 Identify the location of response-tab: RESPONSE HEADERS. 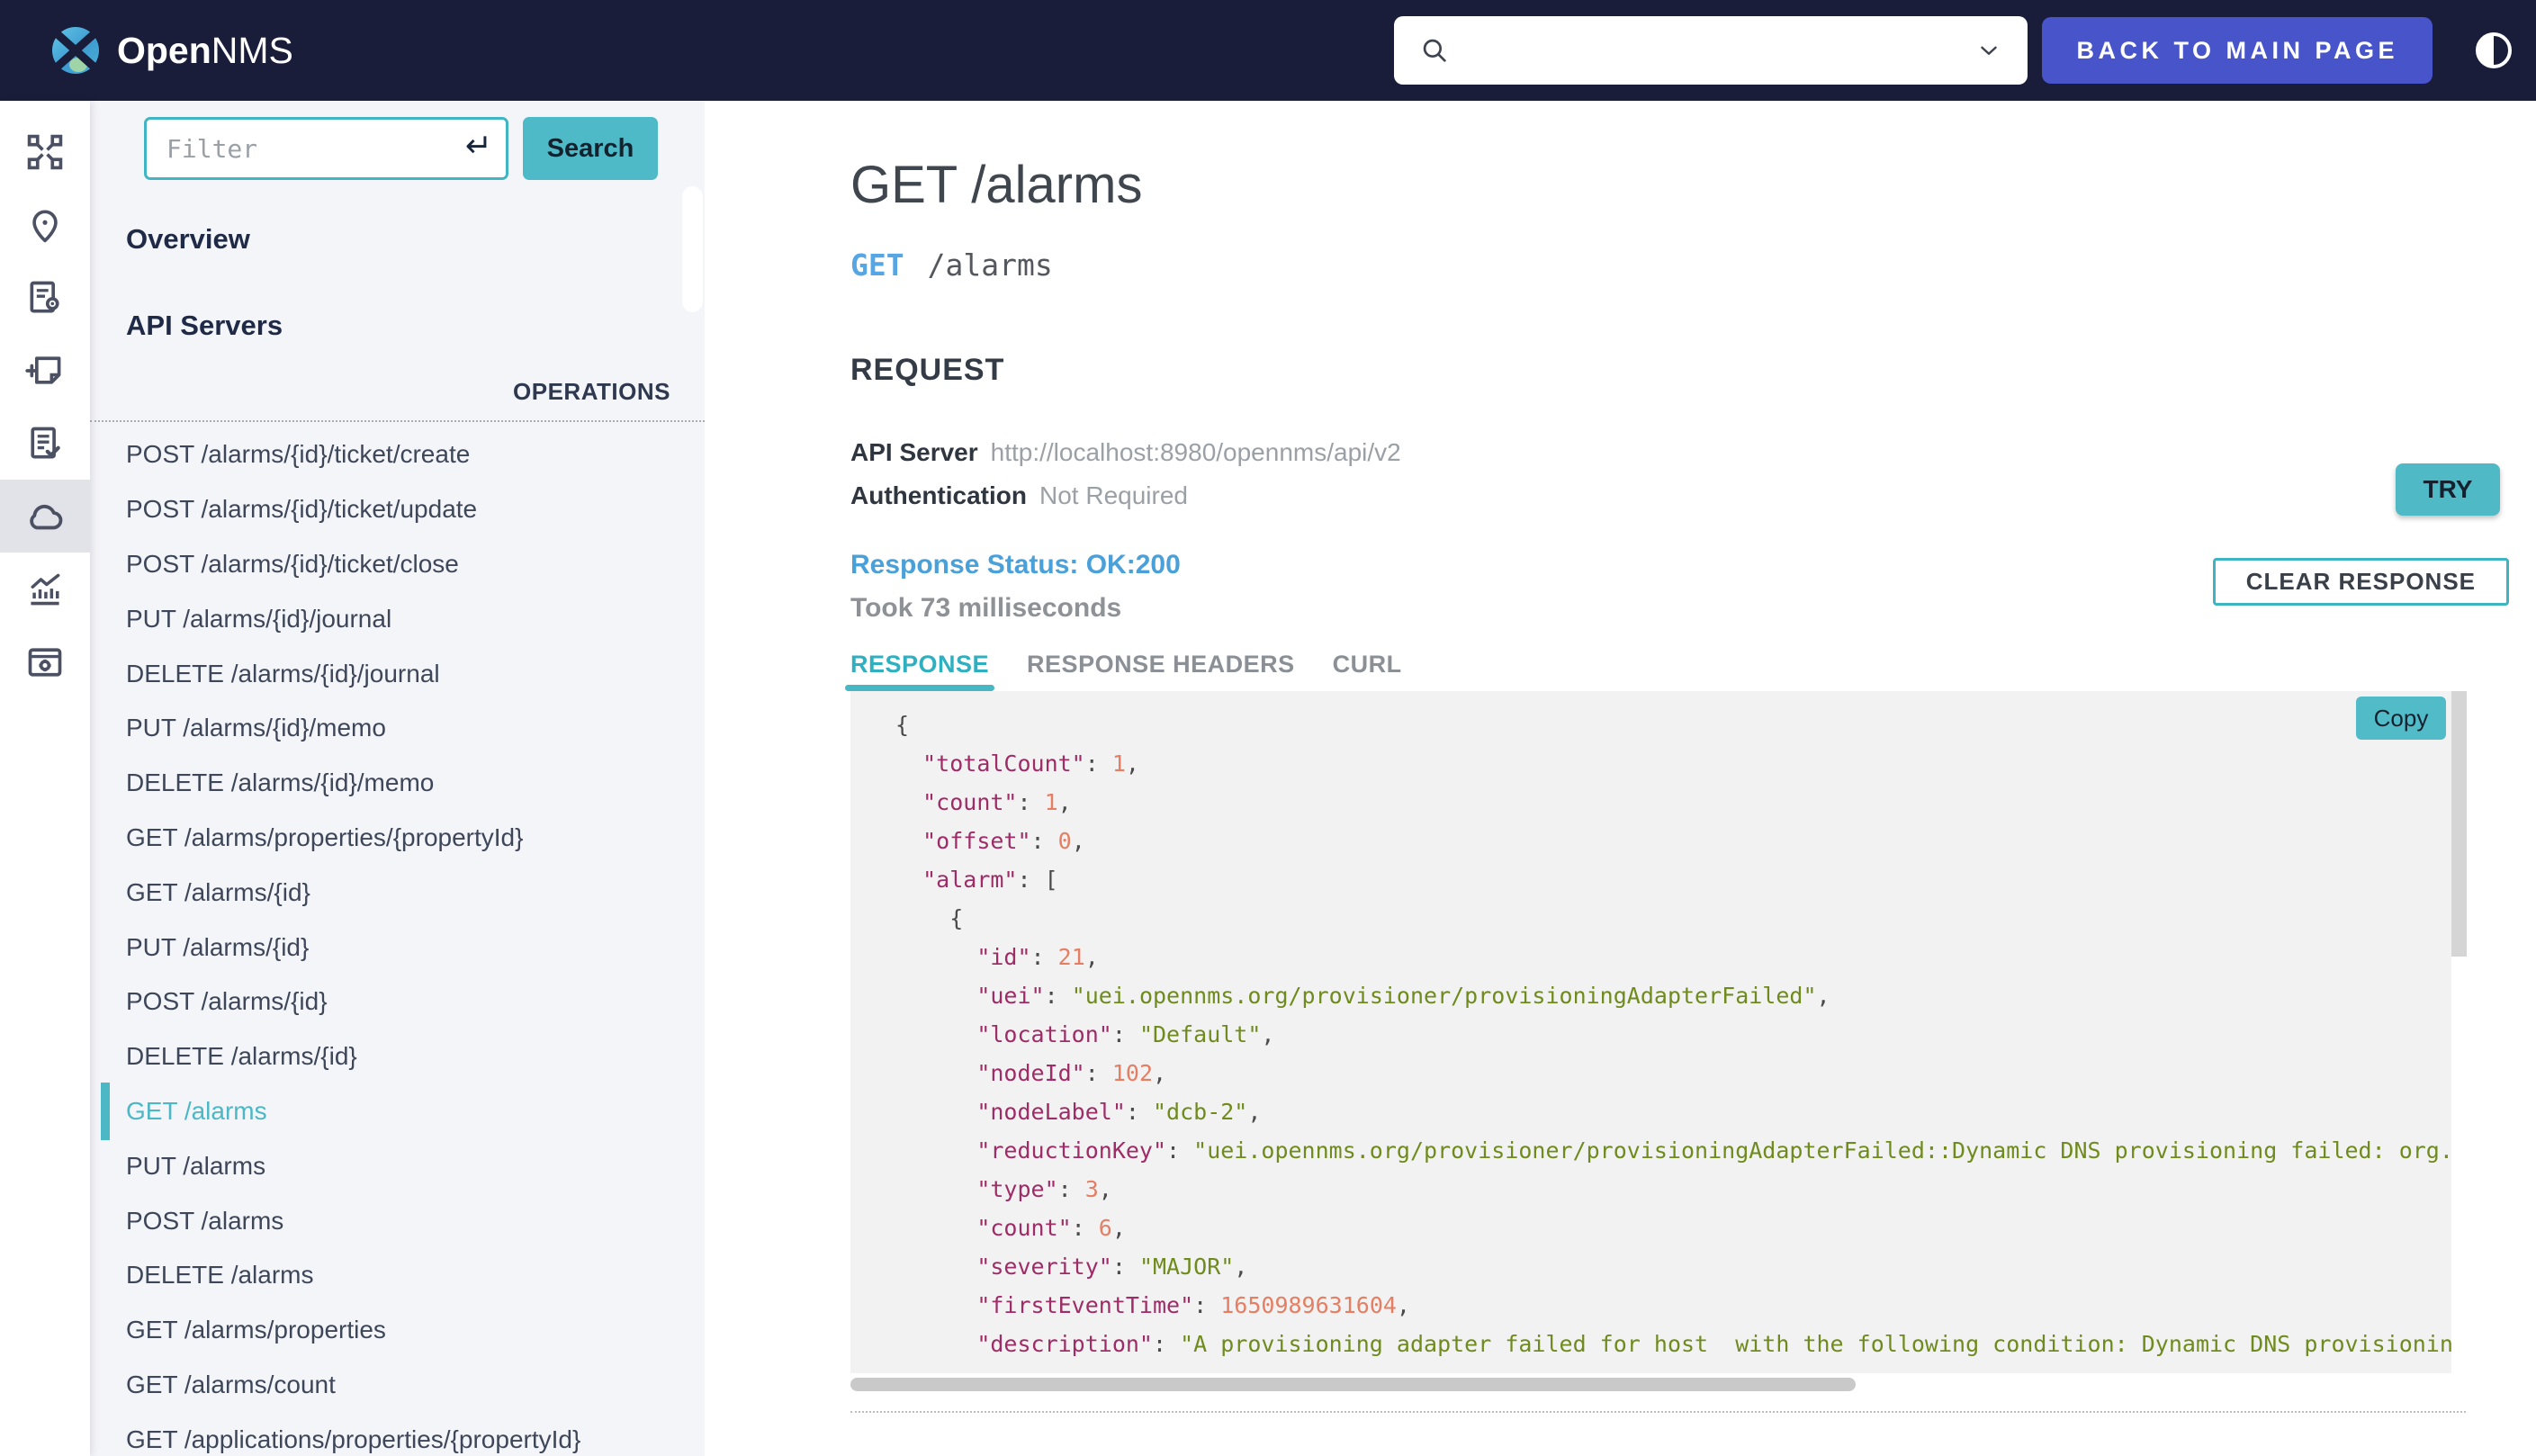
(1161, 671).